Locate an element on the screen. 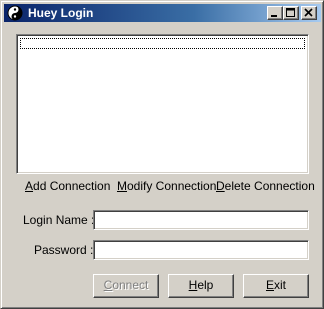 Image resolution: width=324 pixels, height=309 pixels. connect-hotkey: C is located at coordinates (108, 285).